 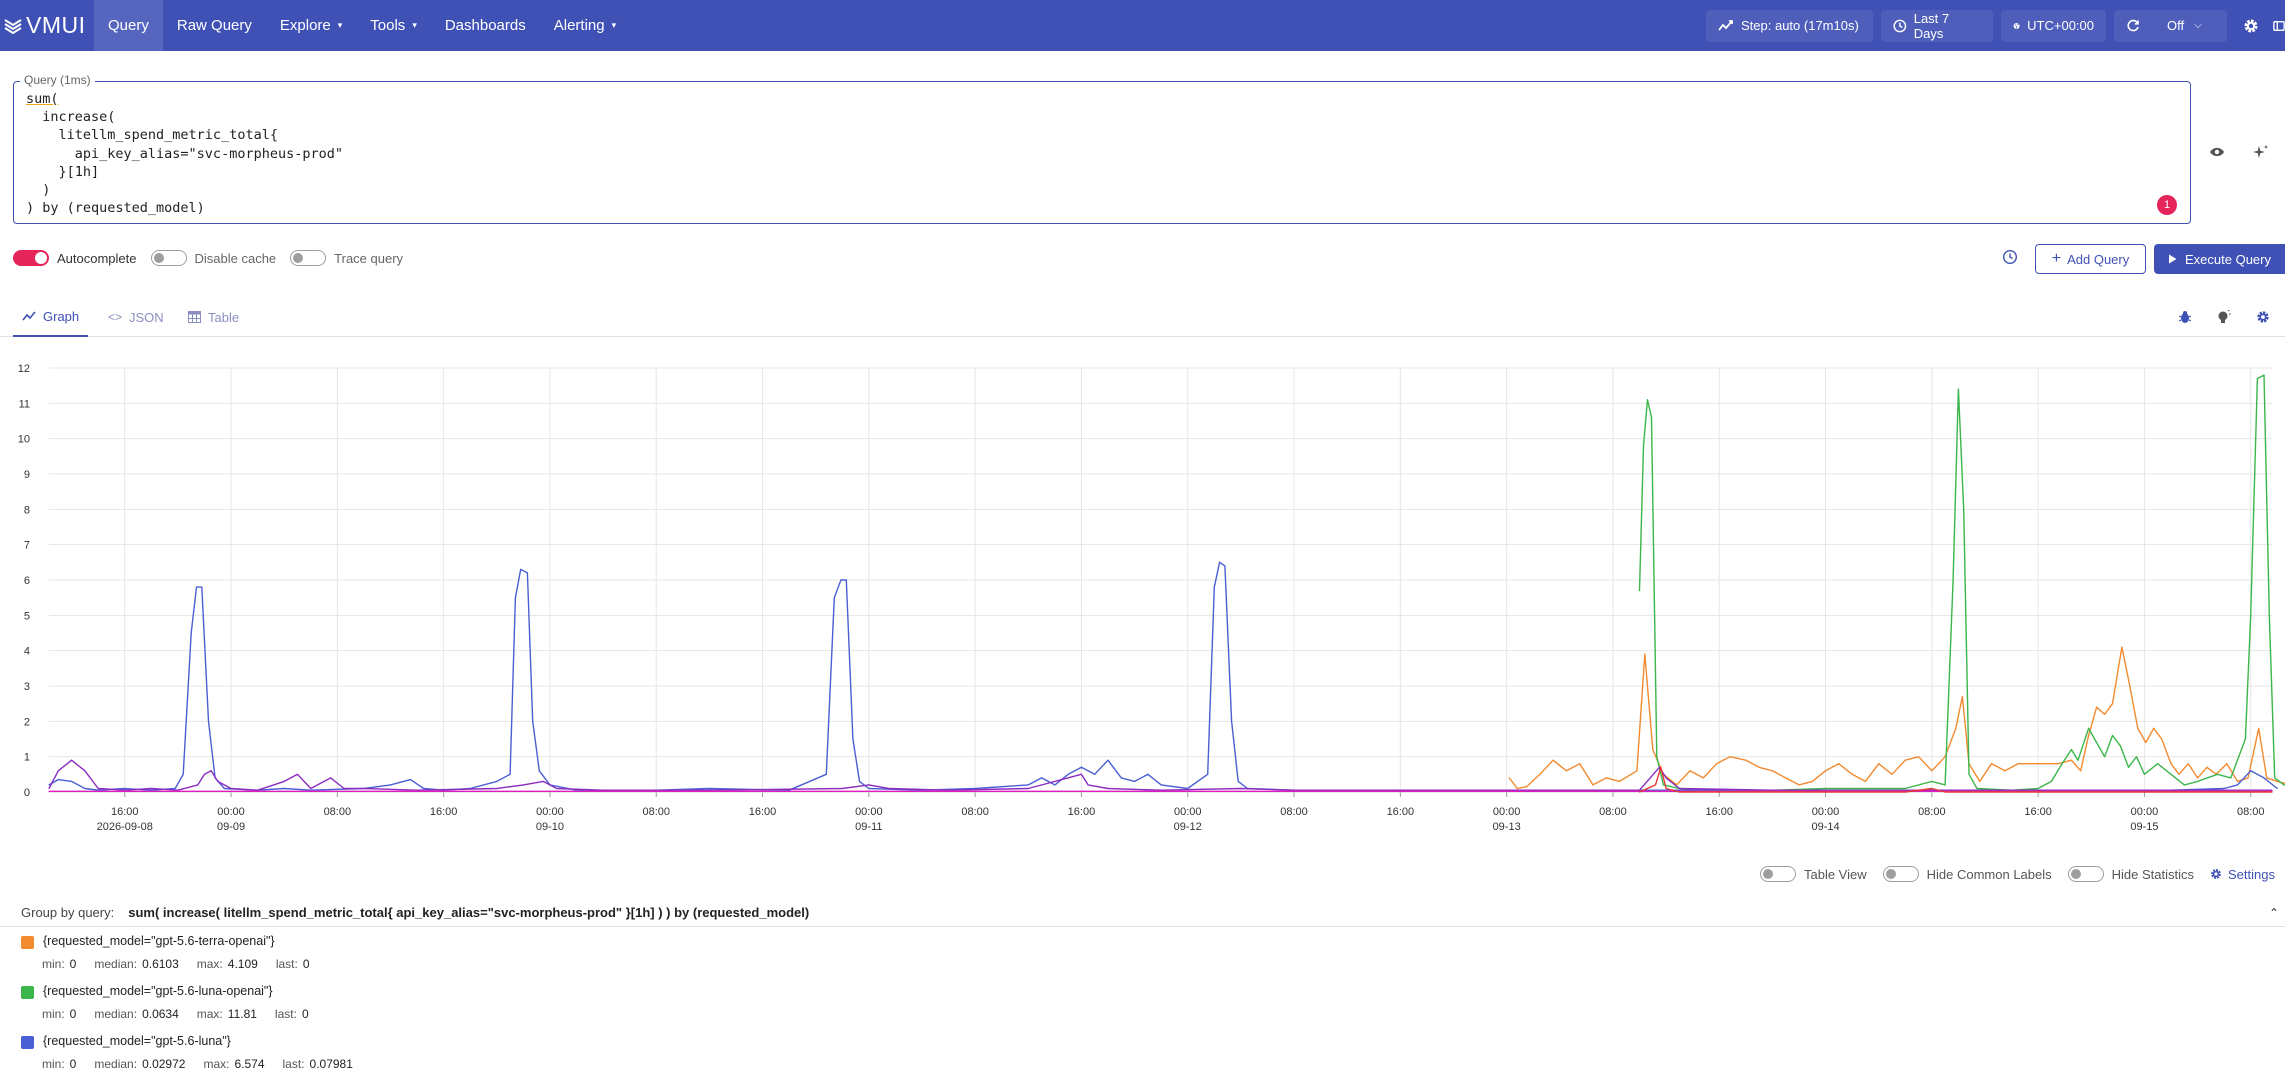 I want to click on settings-button, so click(x=2251, y=26).